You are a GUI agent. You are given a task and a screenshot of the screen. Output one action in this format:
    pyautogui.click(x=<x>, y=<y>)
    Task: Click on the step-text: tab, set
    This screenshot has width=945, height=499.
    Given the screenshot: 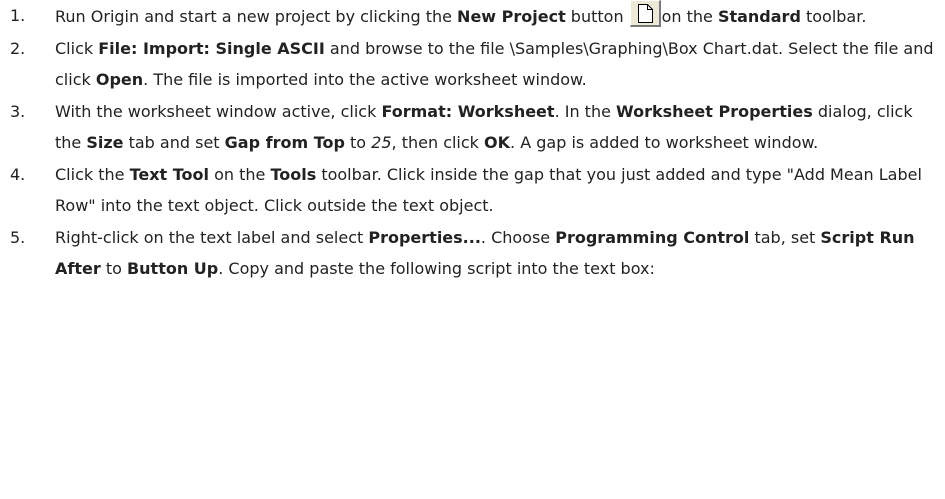 What is the action you would take?
    pyautogui.click(x=785, y=237)
    